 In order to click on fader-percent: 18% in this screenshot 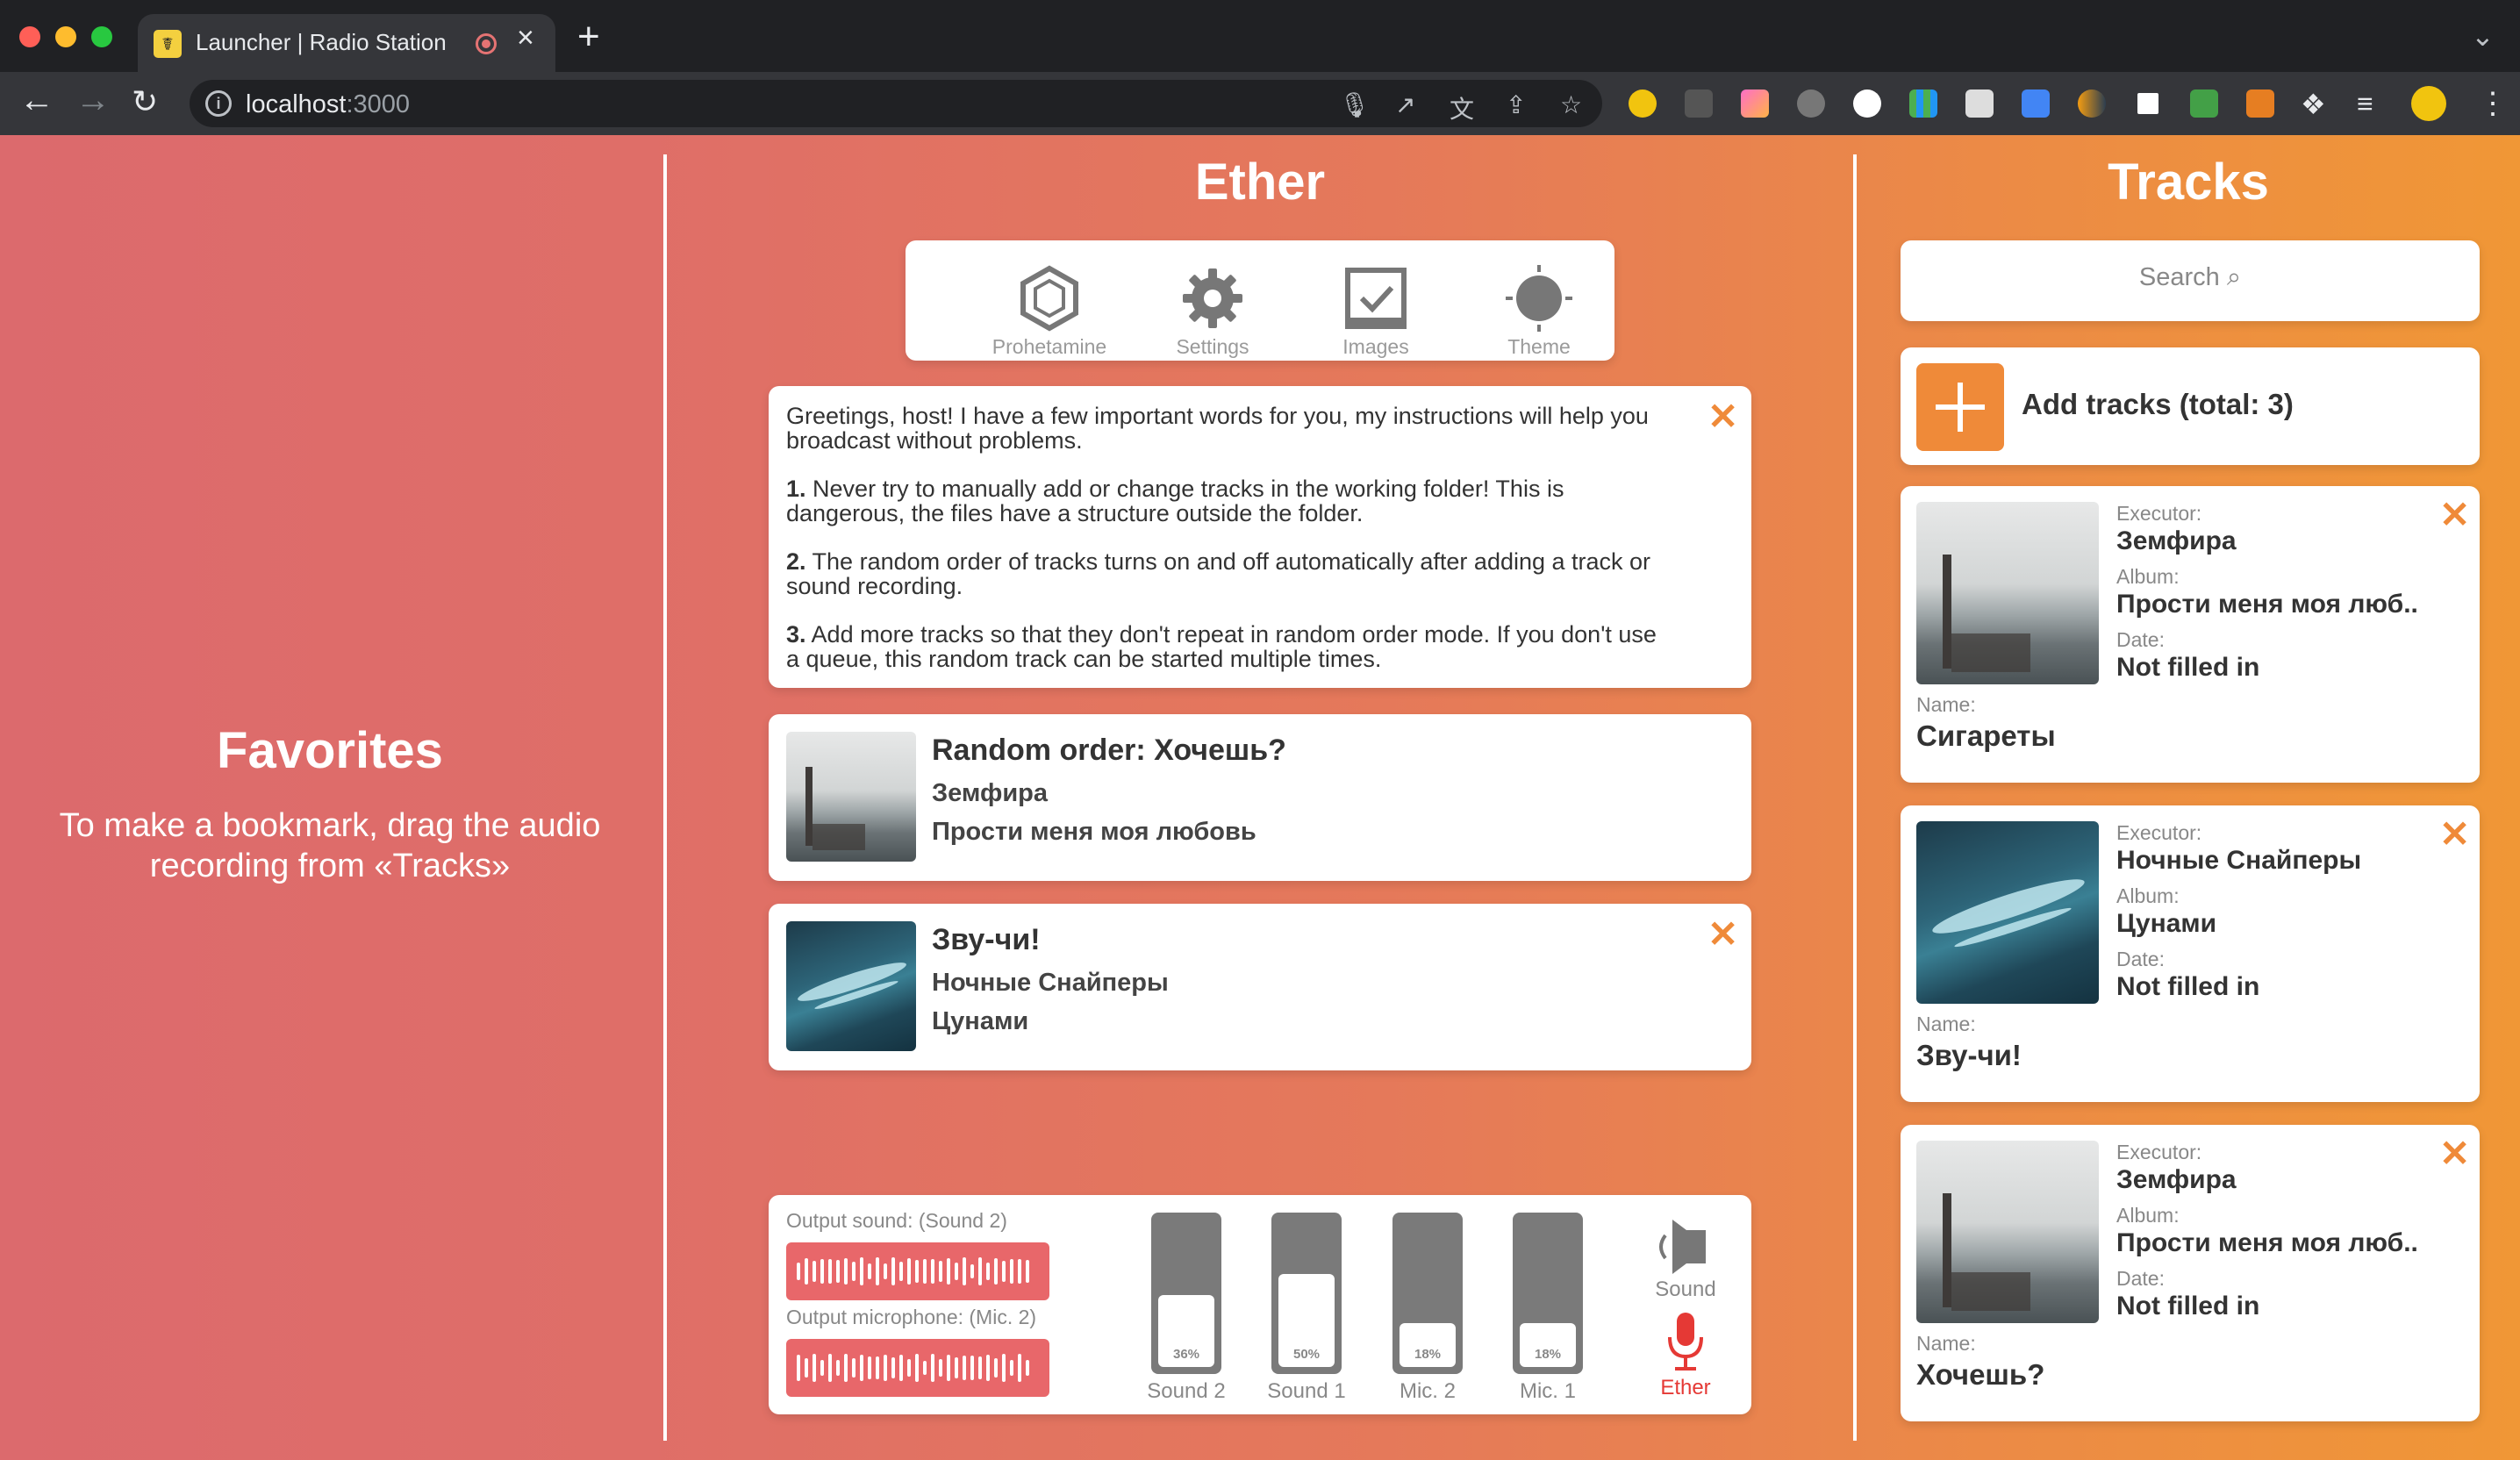, I will do `click(1548, 1354)`.